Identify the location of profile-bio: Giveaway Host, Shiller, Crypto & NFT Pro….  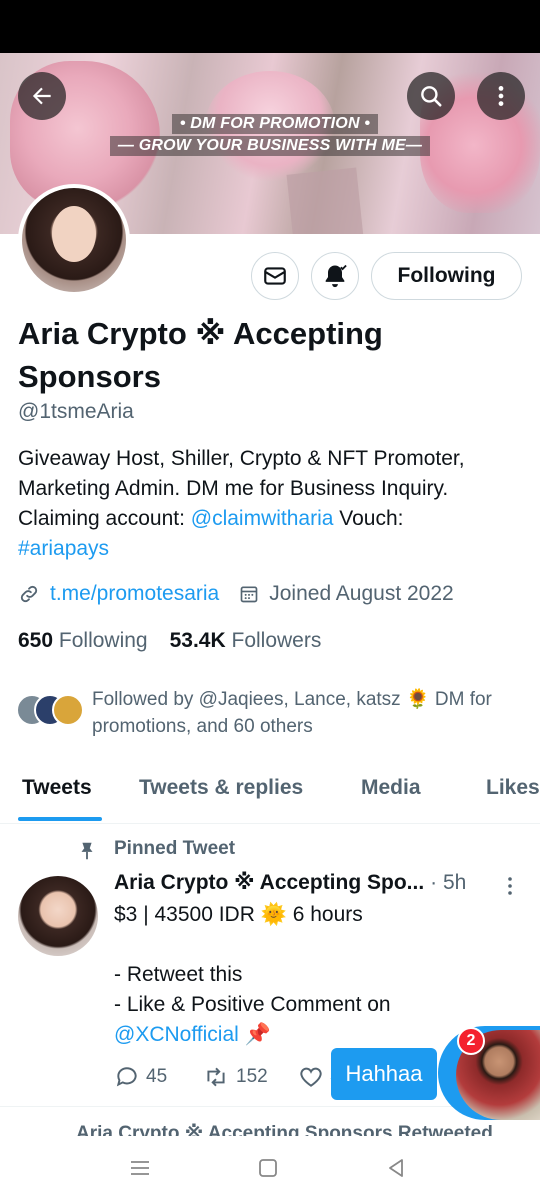
(268, 504).